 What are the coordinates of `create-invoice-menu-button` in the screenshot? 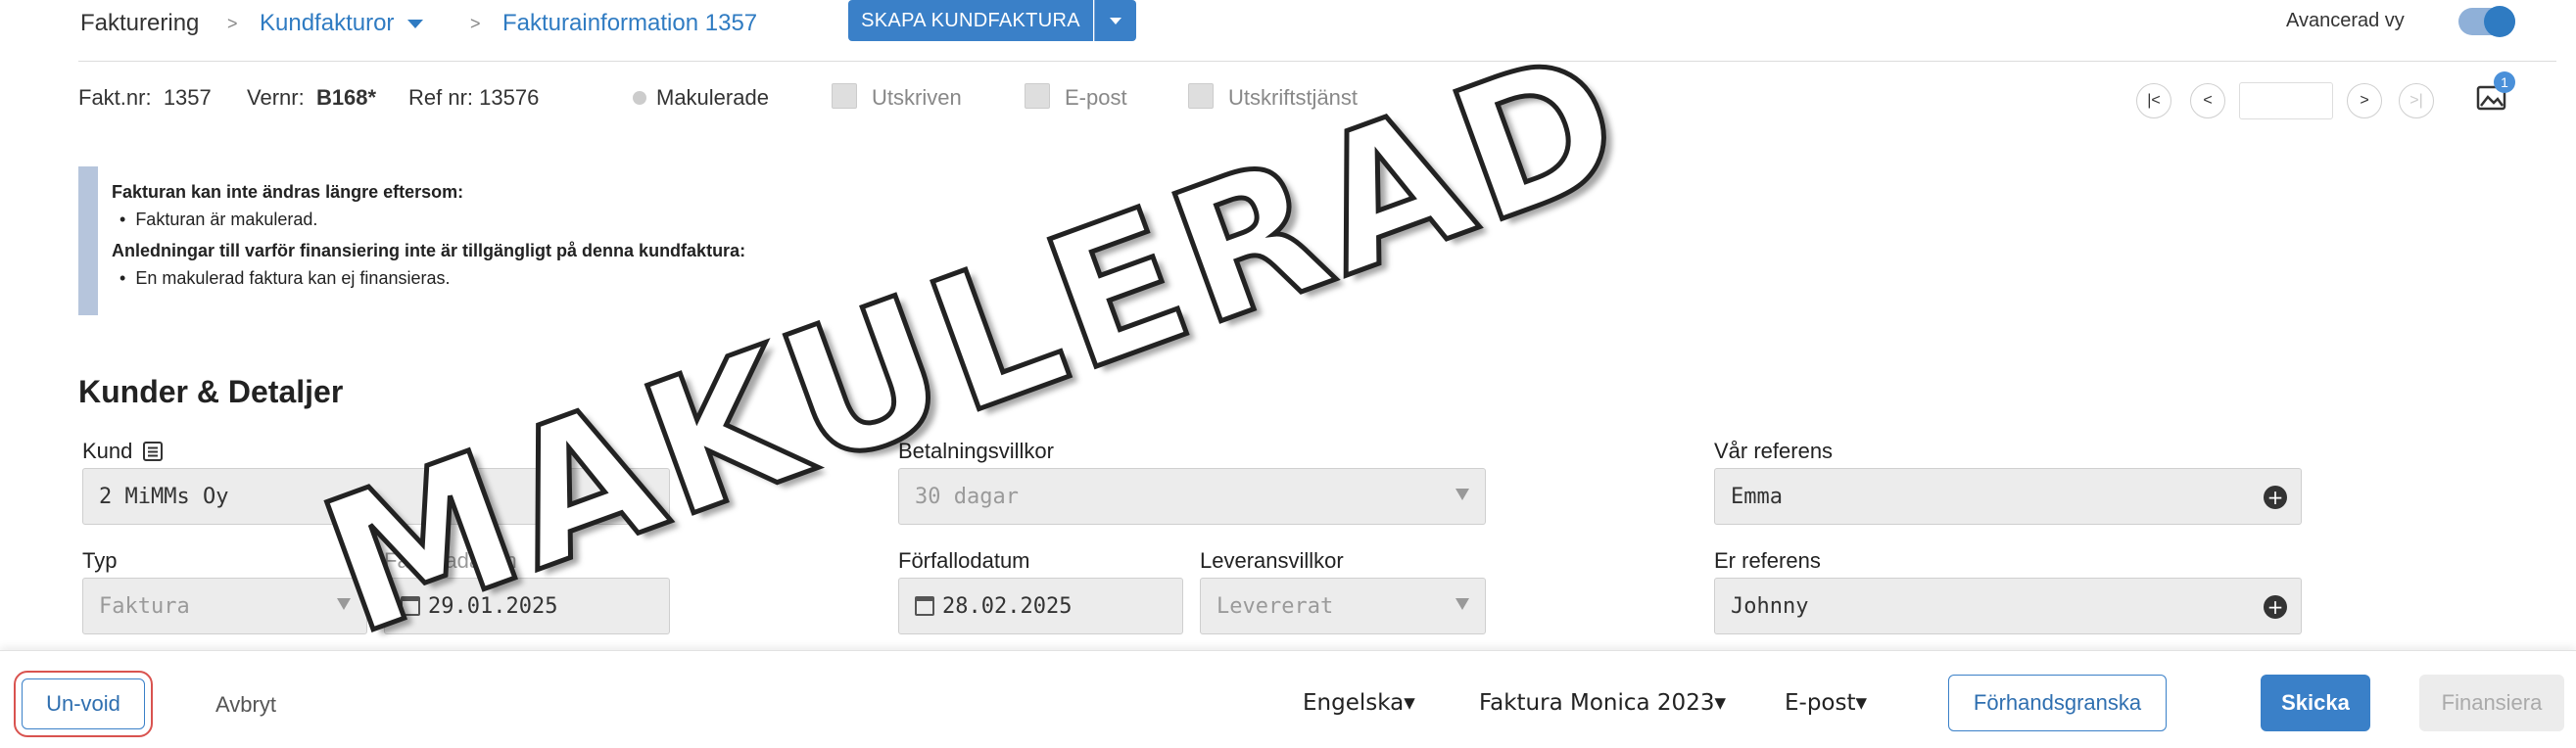 It's located at (1115, 21).